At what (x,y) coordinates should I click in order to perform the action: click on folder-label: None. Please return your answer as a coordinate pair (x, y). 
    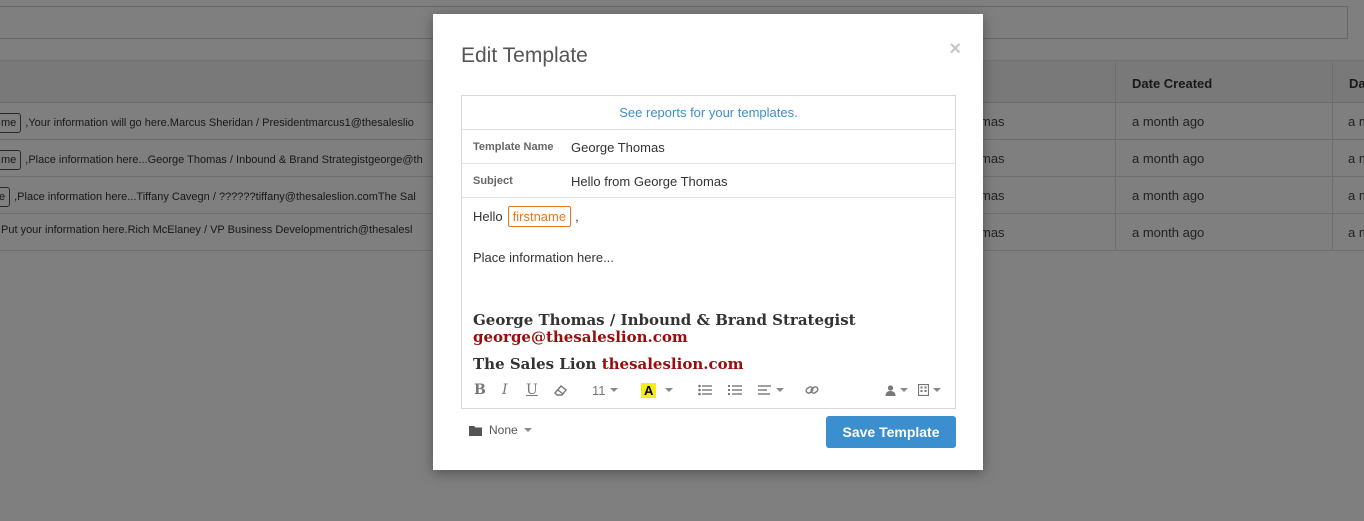
    Looking at the image, I should click on (503, 430).